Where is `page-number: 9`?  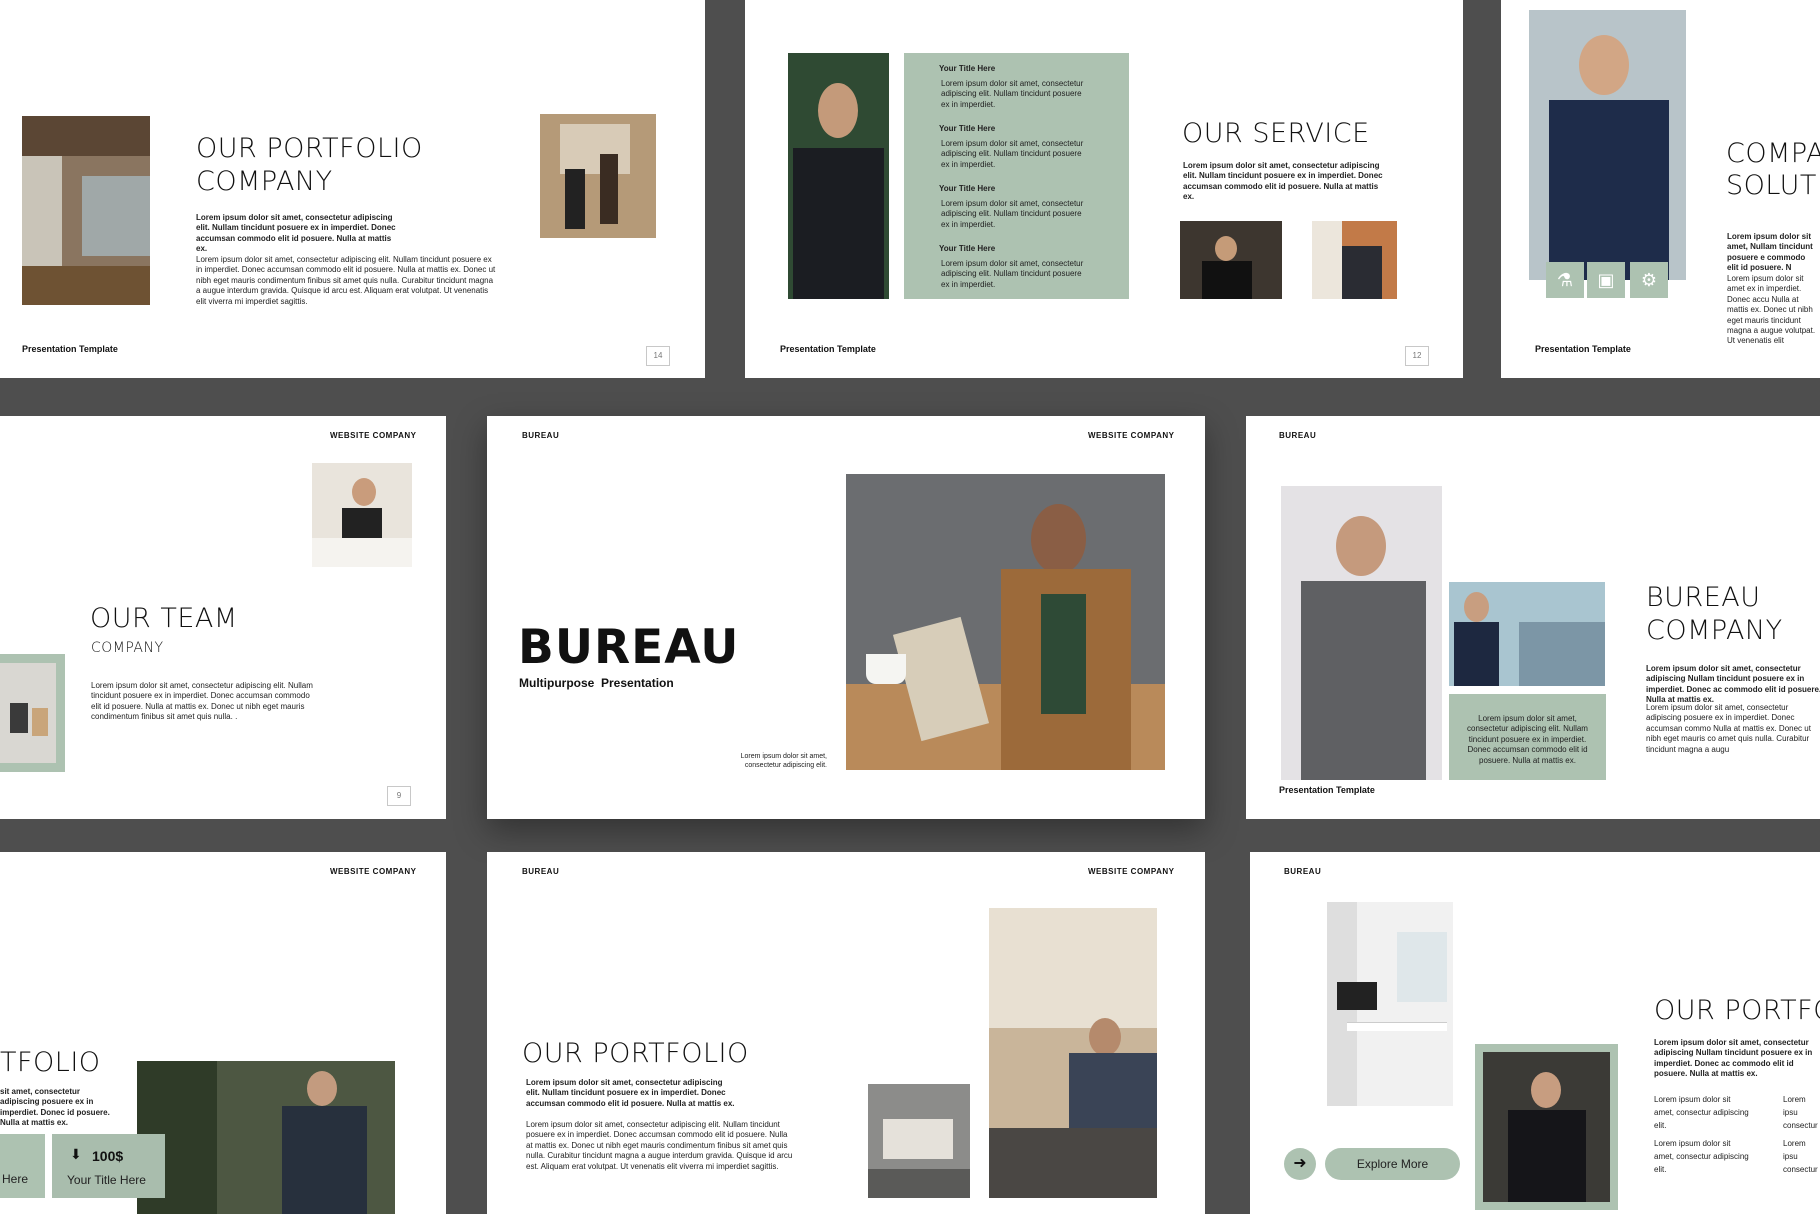 page-number: 9 is located at coordinates (399, 796).